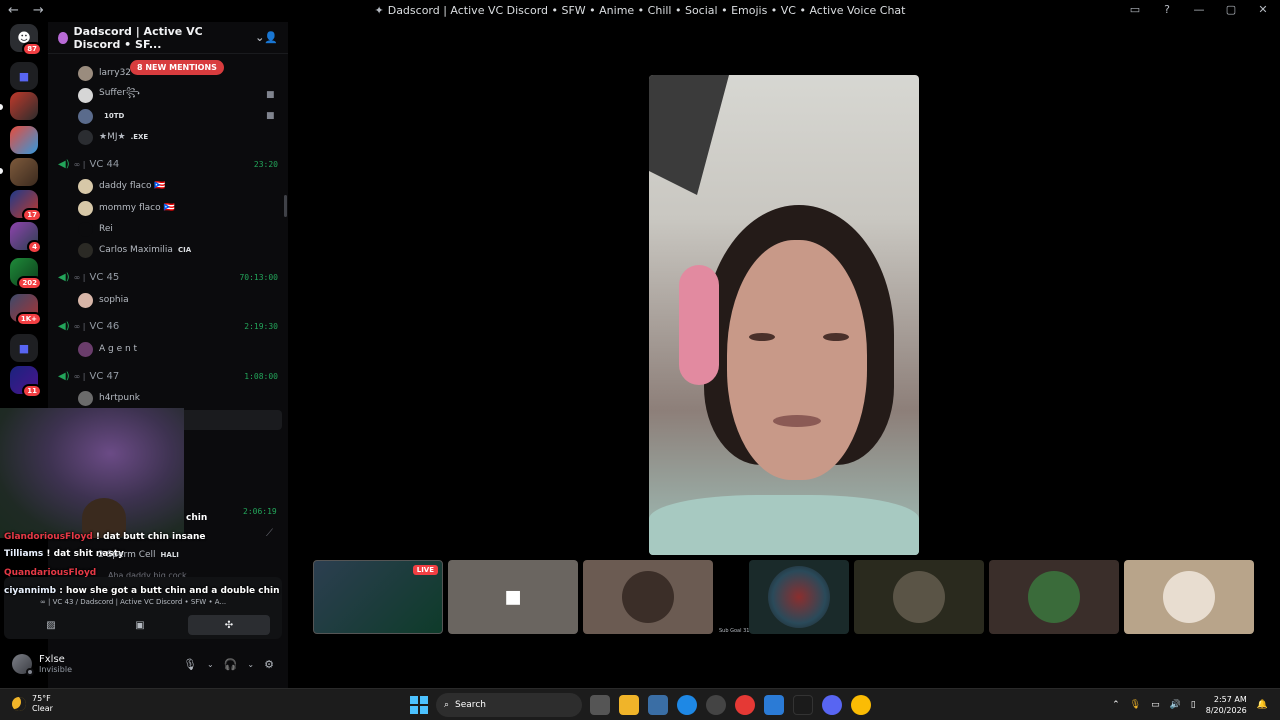 The height and width of the screenshot is (720, 1280). I want to click on terminal-icon, so click(803, 705).